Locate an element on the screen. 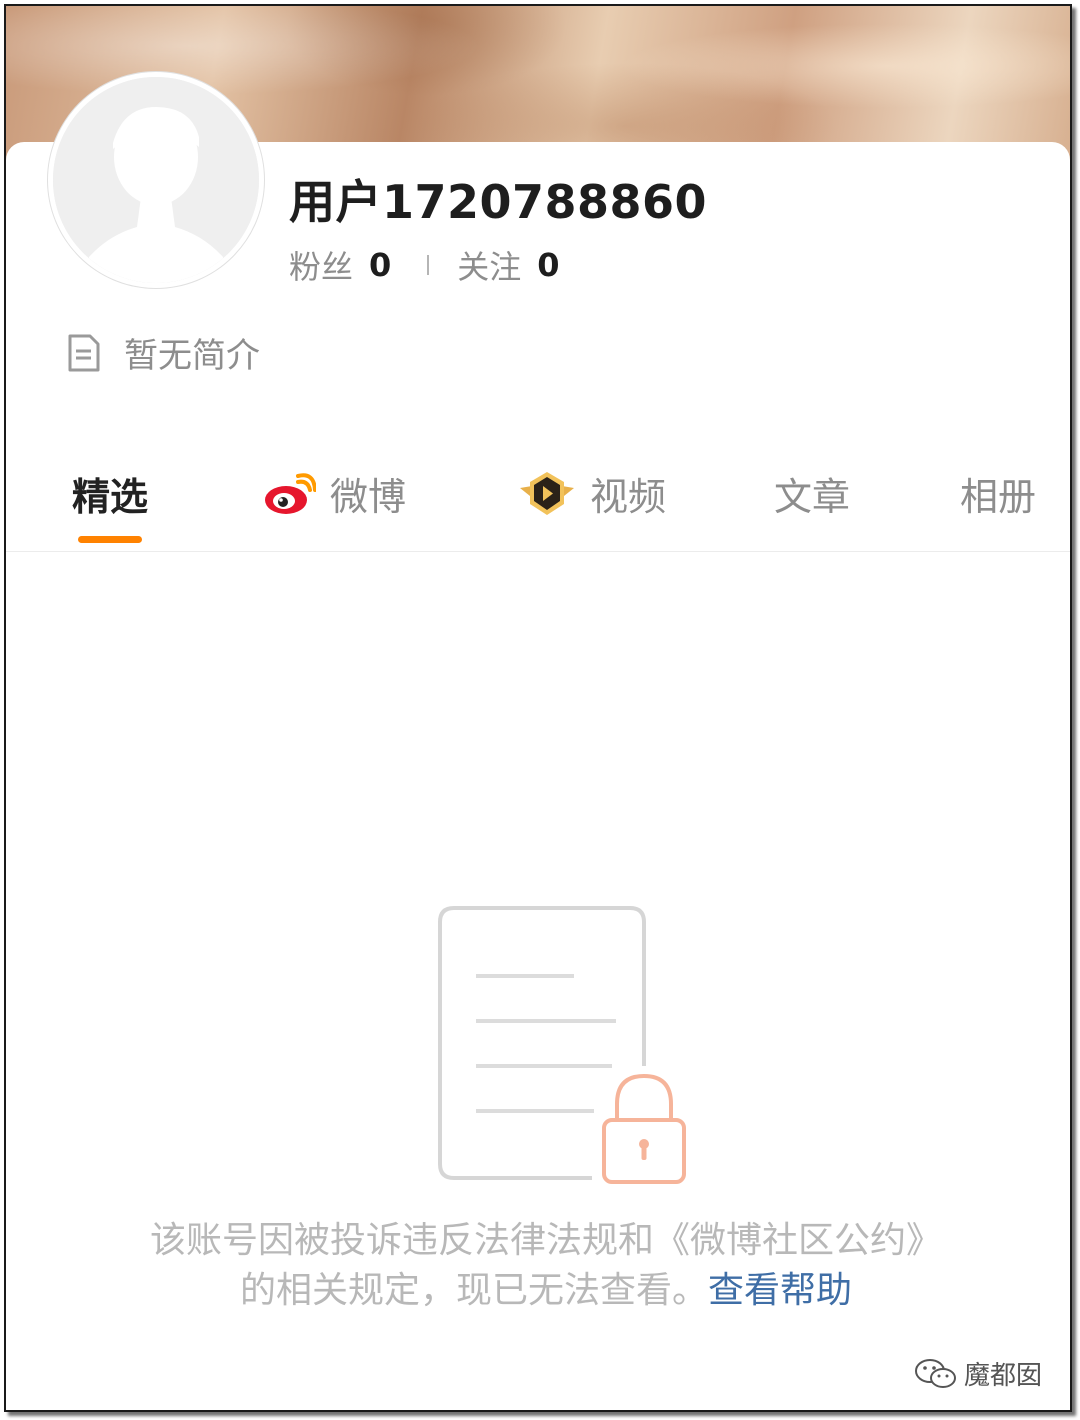 This screenshot has height=1420, width=1080. tab-weibo: 微博 is located at coordinates (334, 493).